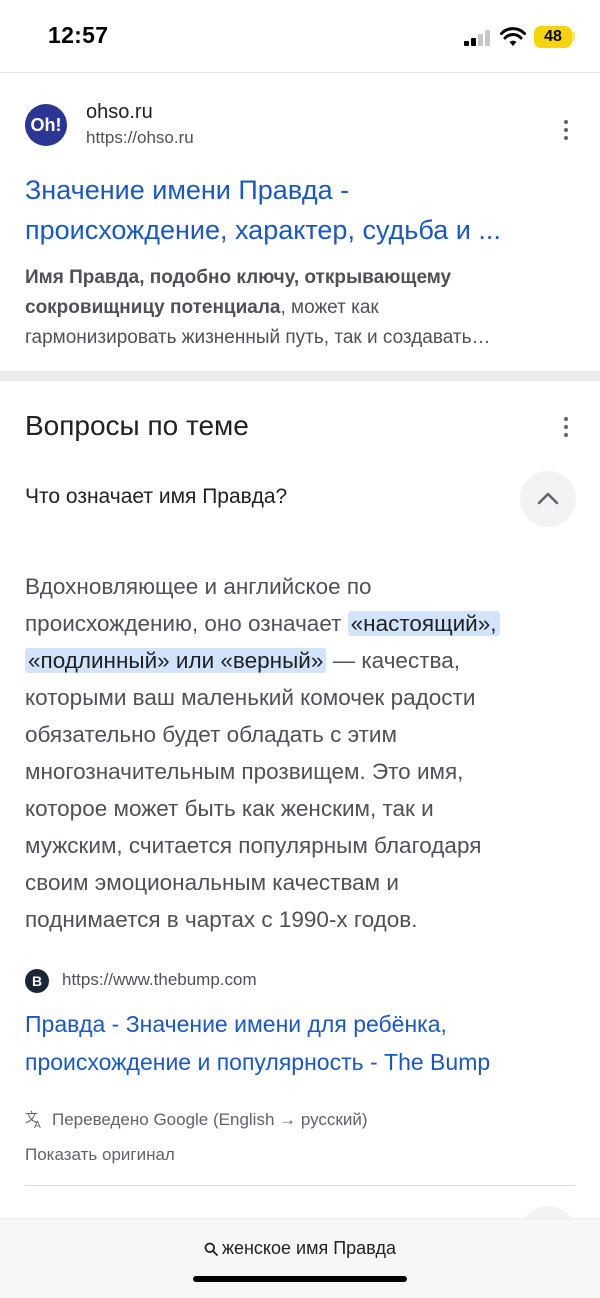  I want to click on svg-text: A, so click(37, 1124).